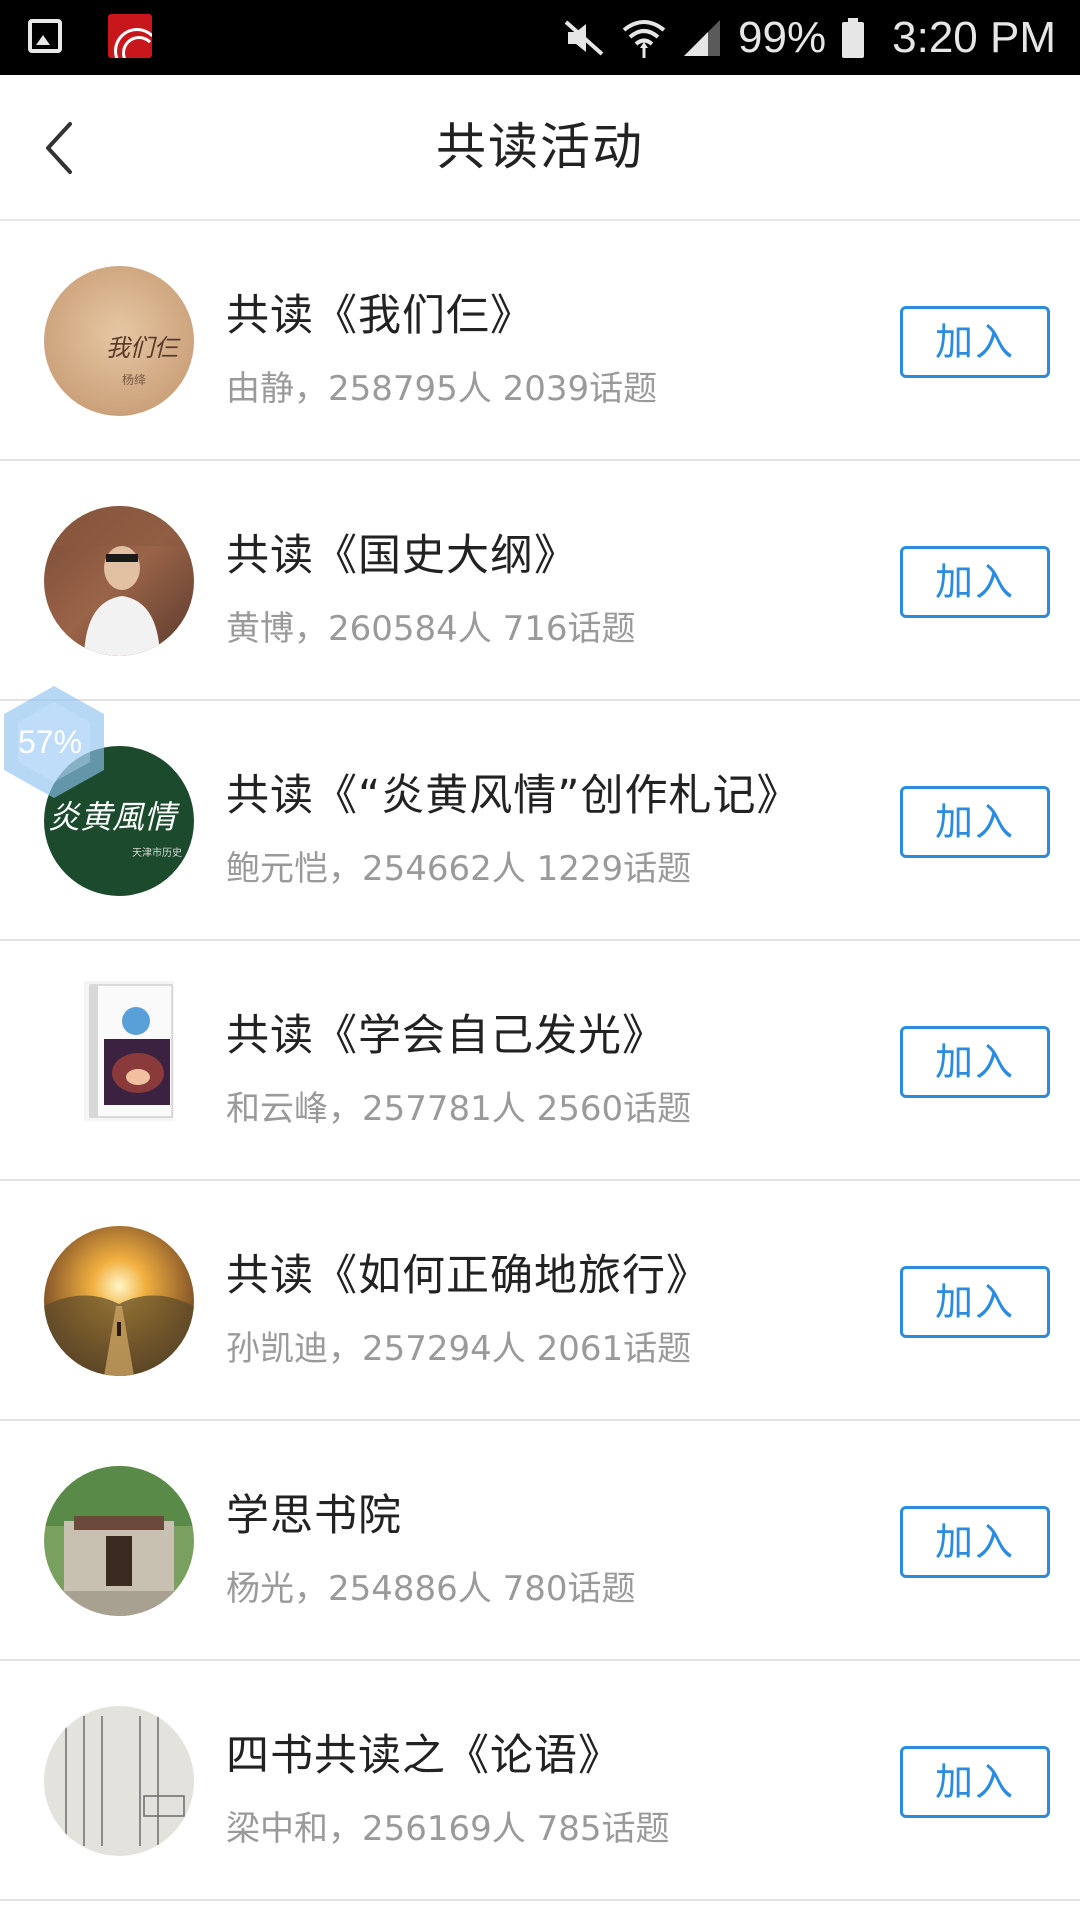  Describe the element at coordinates (442, 389) in the screenshot. I see `item-meta: 由静，258795人 2039话题` at that location.